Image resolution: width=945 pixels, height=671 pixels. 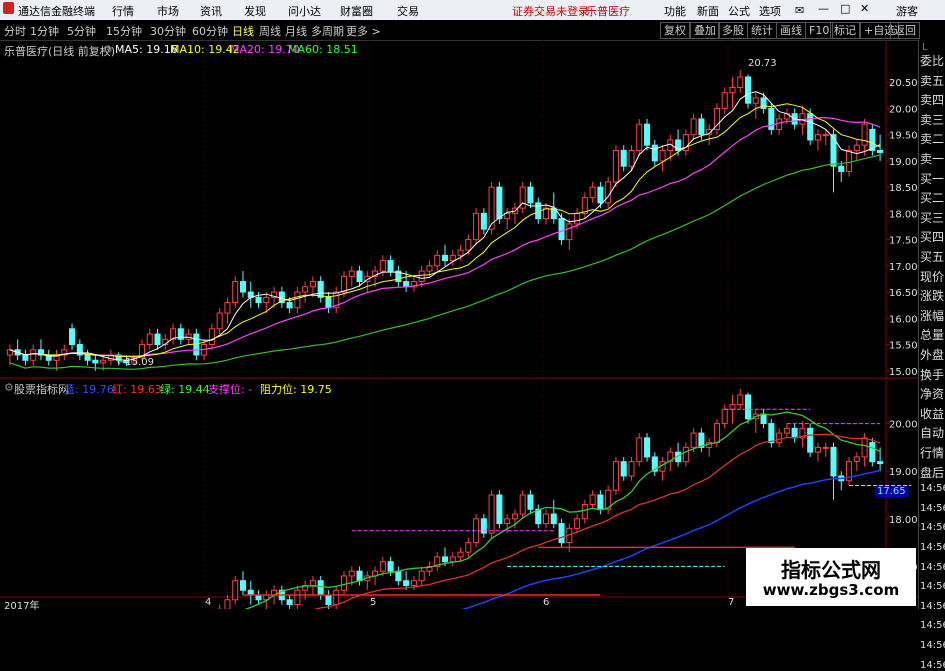 What do you see at coordinates (56, 11) in the screenshot?
I see `app-title: 通达信金融终端` at bounding box center [56, 11].